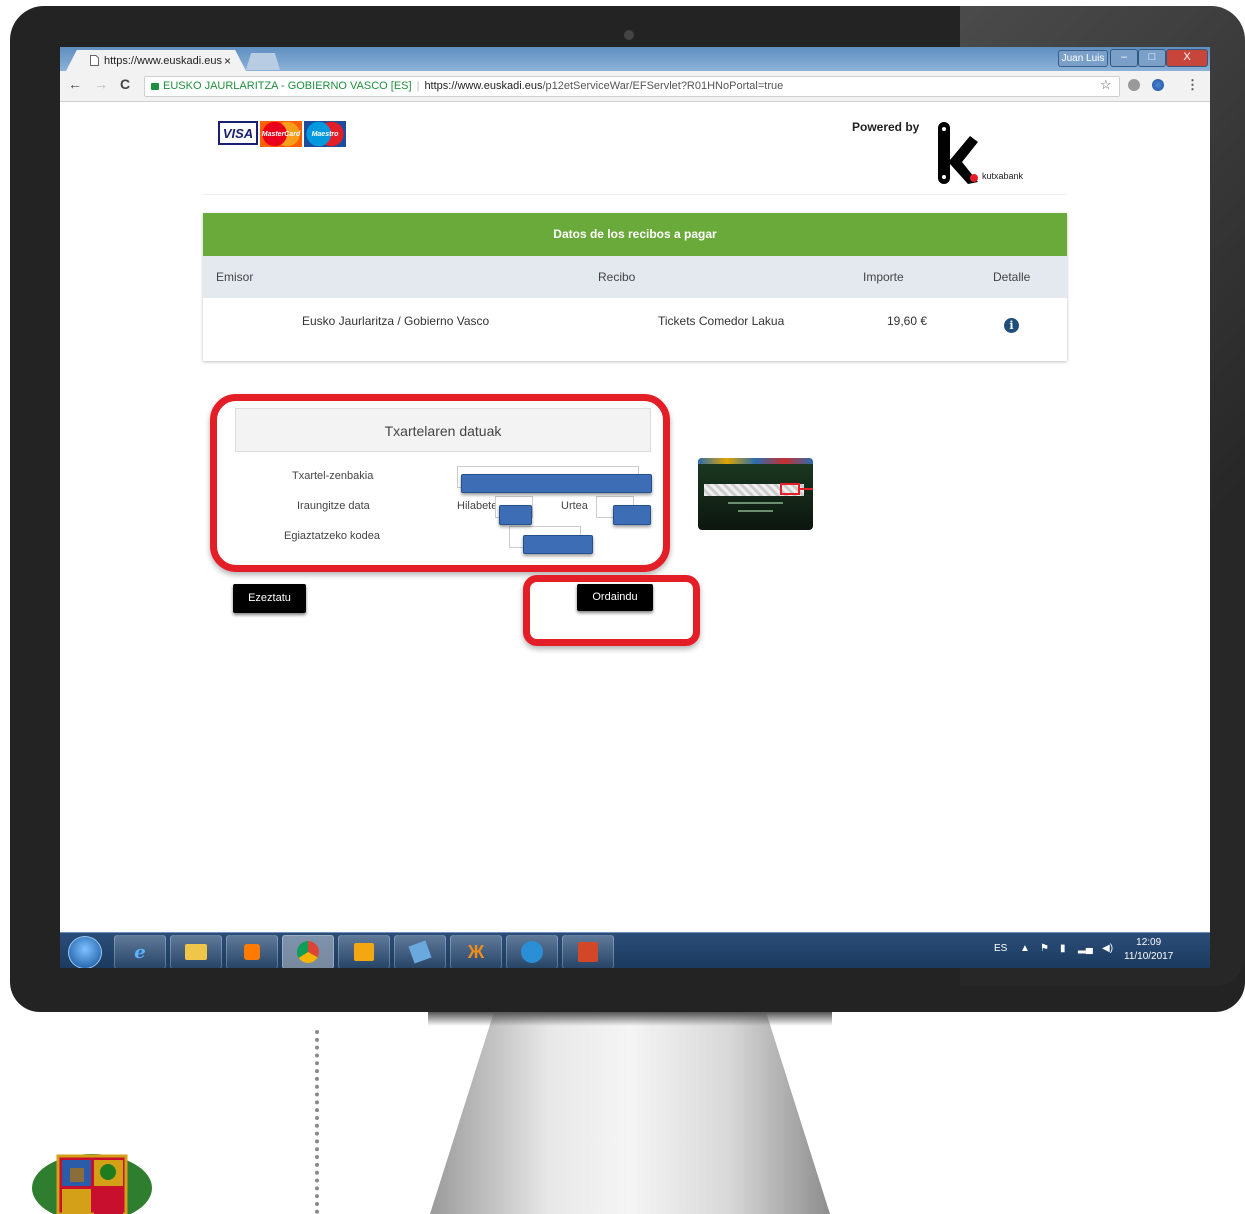  I want to click on powered-by-label: Powered by, so click(886, 127).